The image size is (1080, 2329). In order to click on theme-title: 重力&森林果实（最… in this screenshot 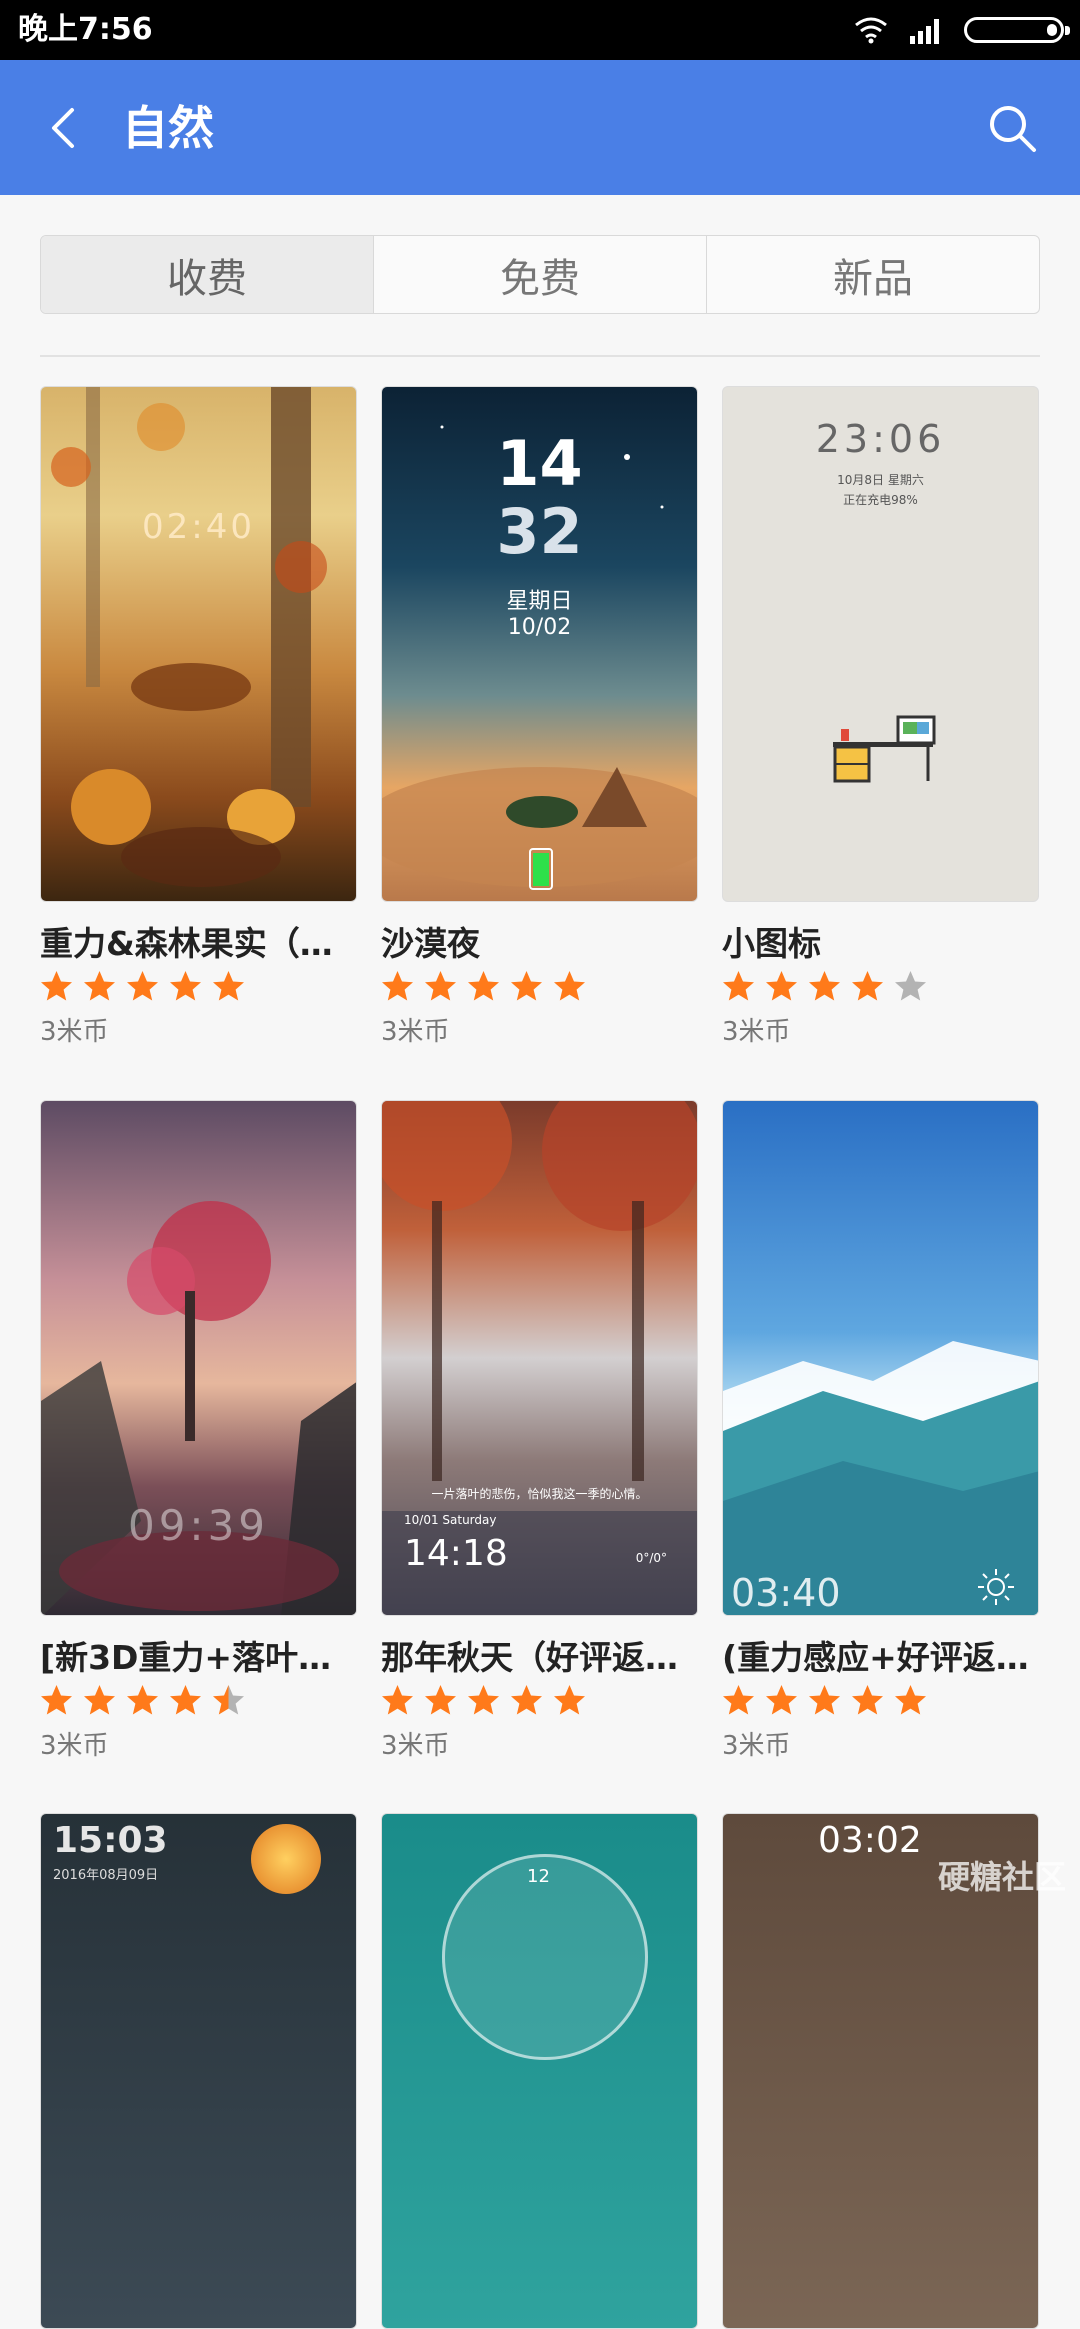, I will do `click(198, 943)`.